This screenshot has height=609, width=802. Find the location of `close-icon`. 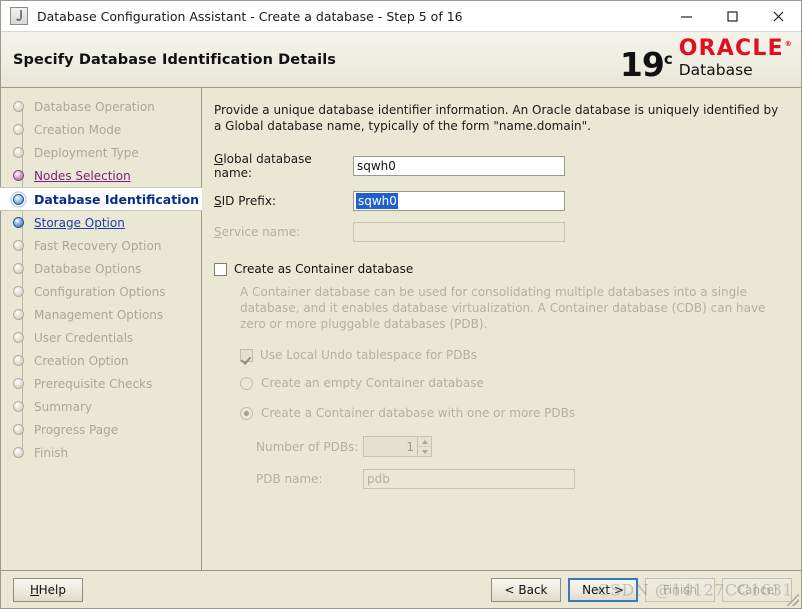

close-icon is located at coordinates (778, 16).